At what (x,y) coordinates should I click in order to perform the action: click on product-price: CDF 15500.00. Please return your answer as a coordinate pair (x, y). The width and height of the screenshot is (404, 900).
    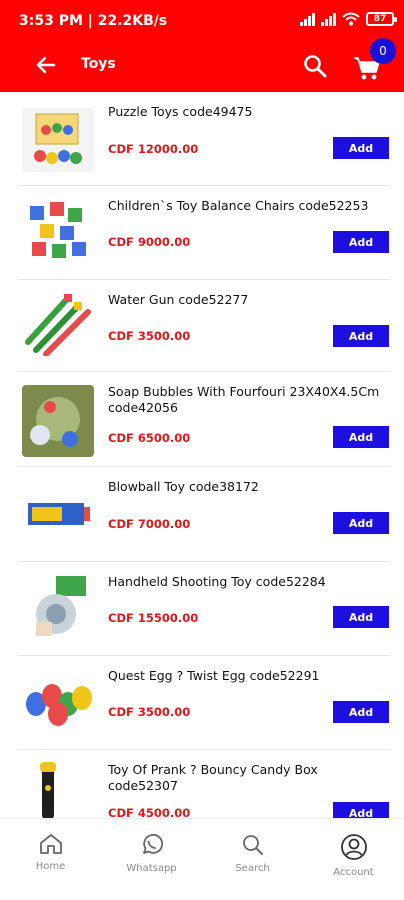
    Looking at the image, I should click on (153, 618).